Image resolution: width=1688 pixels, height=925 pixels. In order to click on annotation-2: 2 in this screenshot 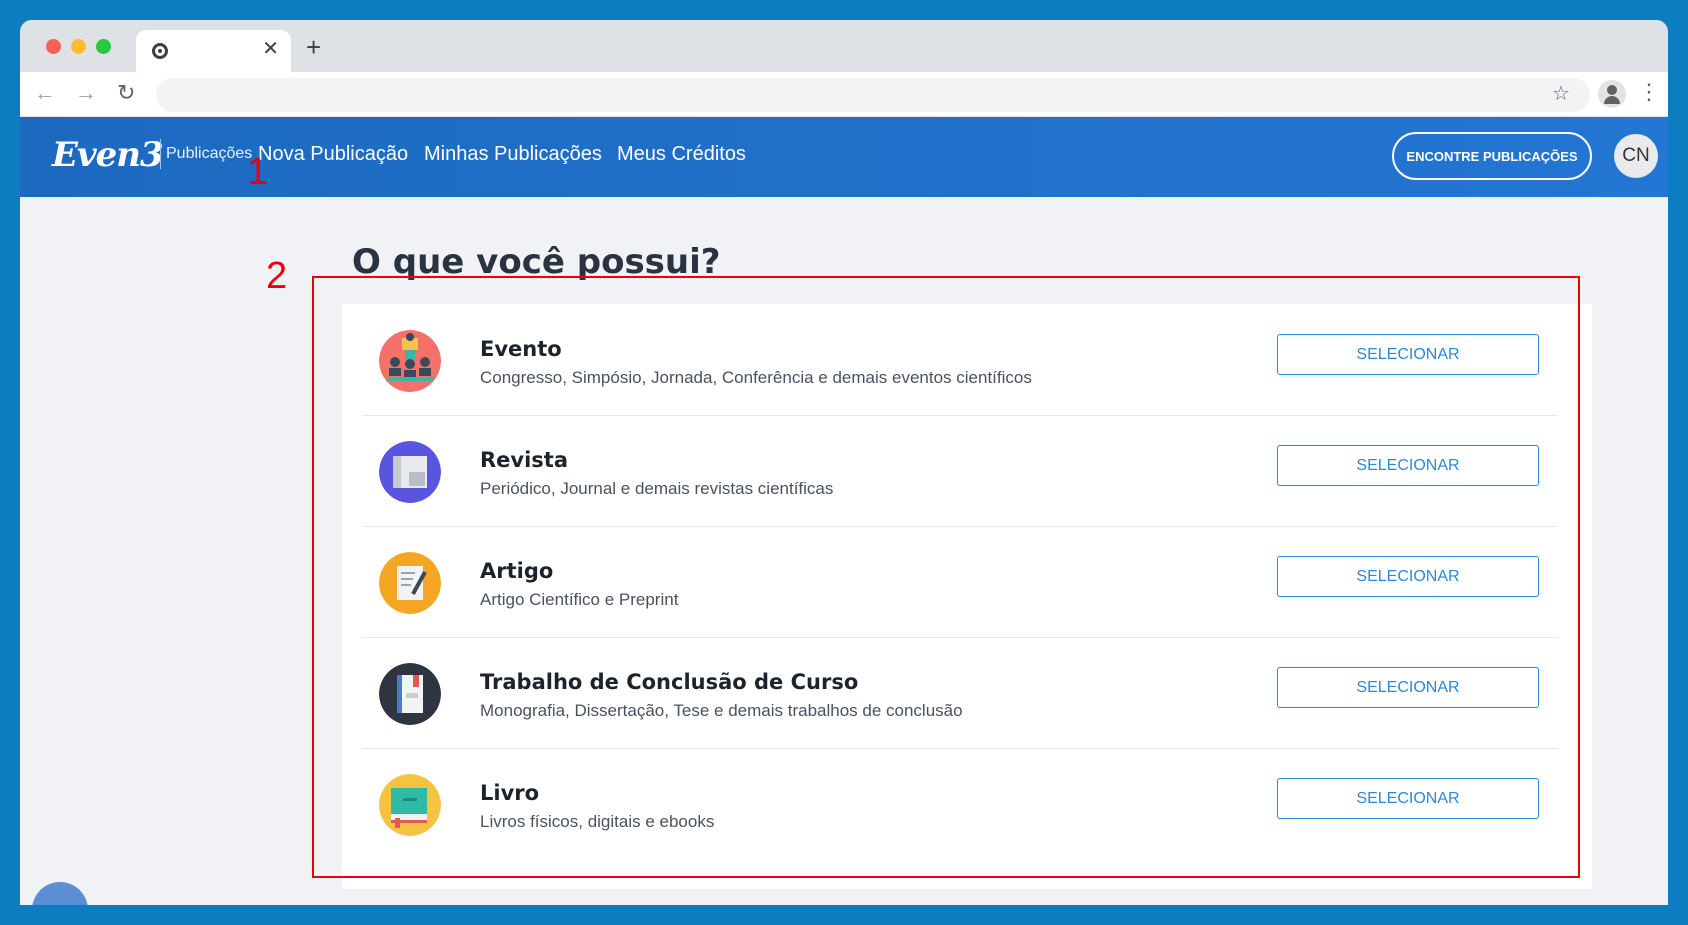, I will do `click(277, 276)`.